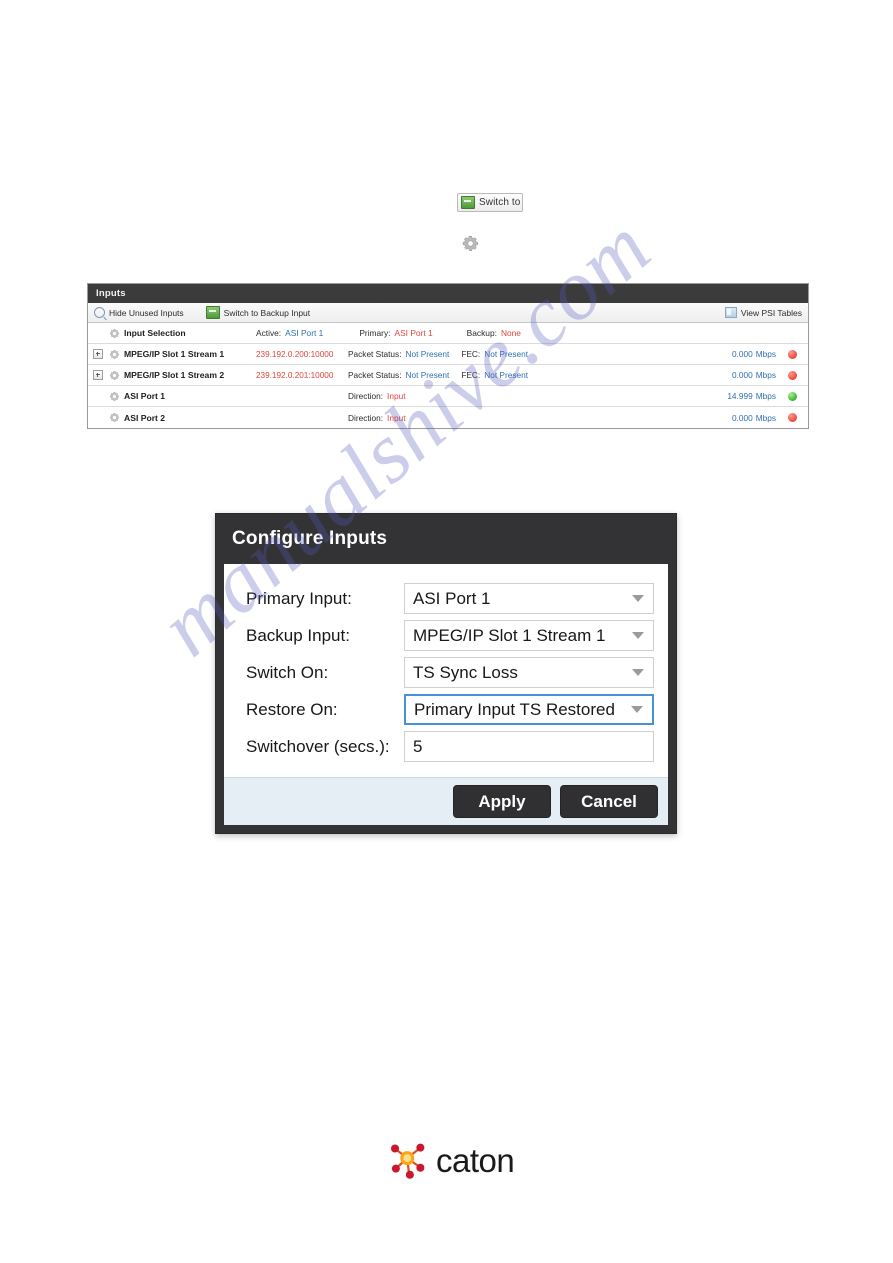  I want to click on row-name: ASI Port 1, so click(145, 396).